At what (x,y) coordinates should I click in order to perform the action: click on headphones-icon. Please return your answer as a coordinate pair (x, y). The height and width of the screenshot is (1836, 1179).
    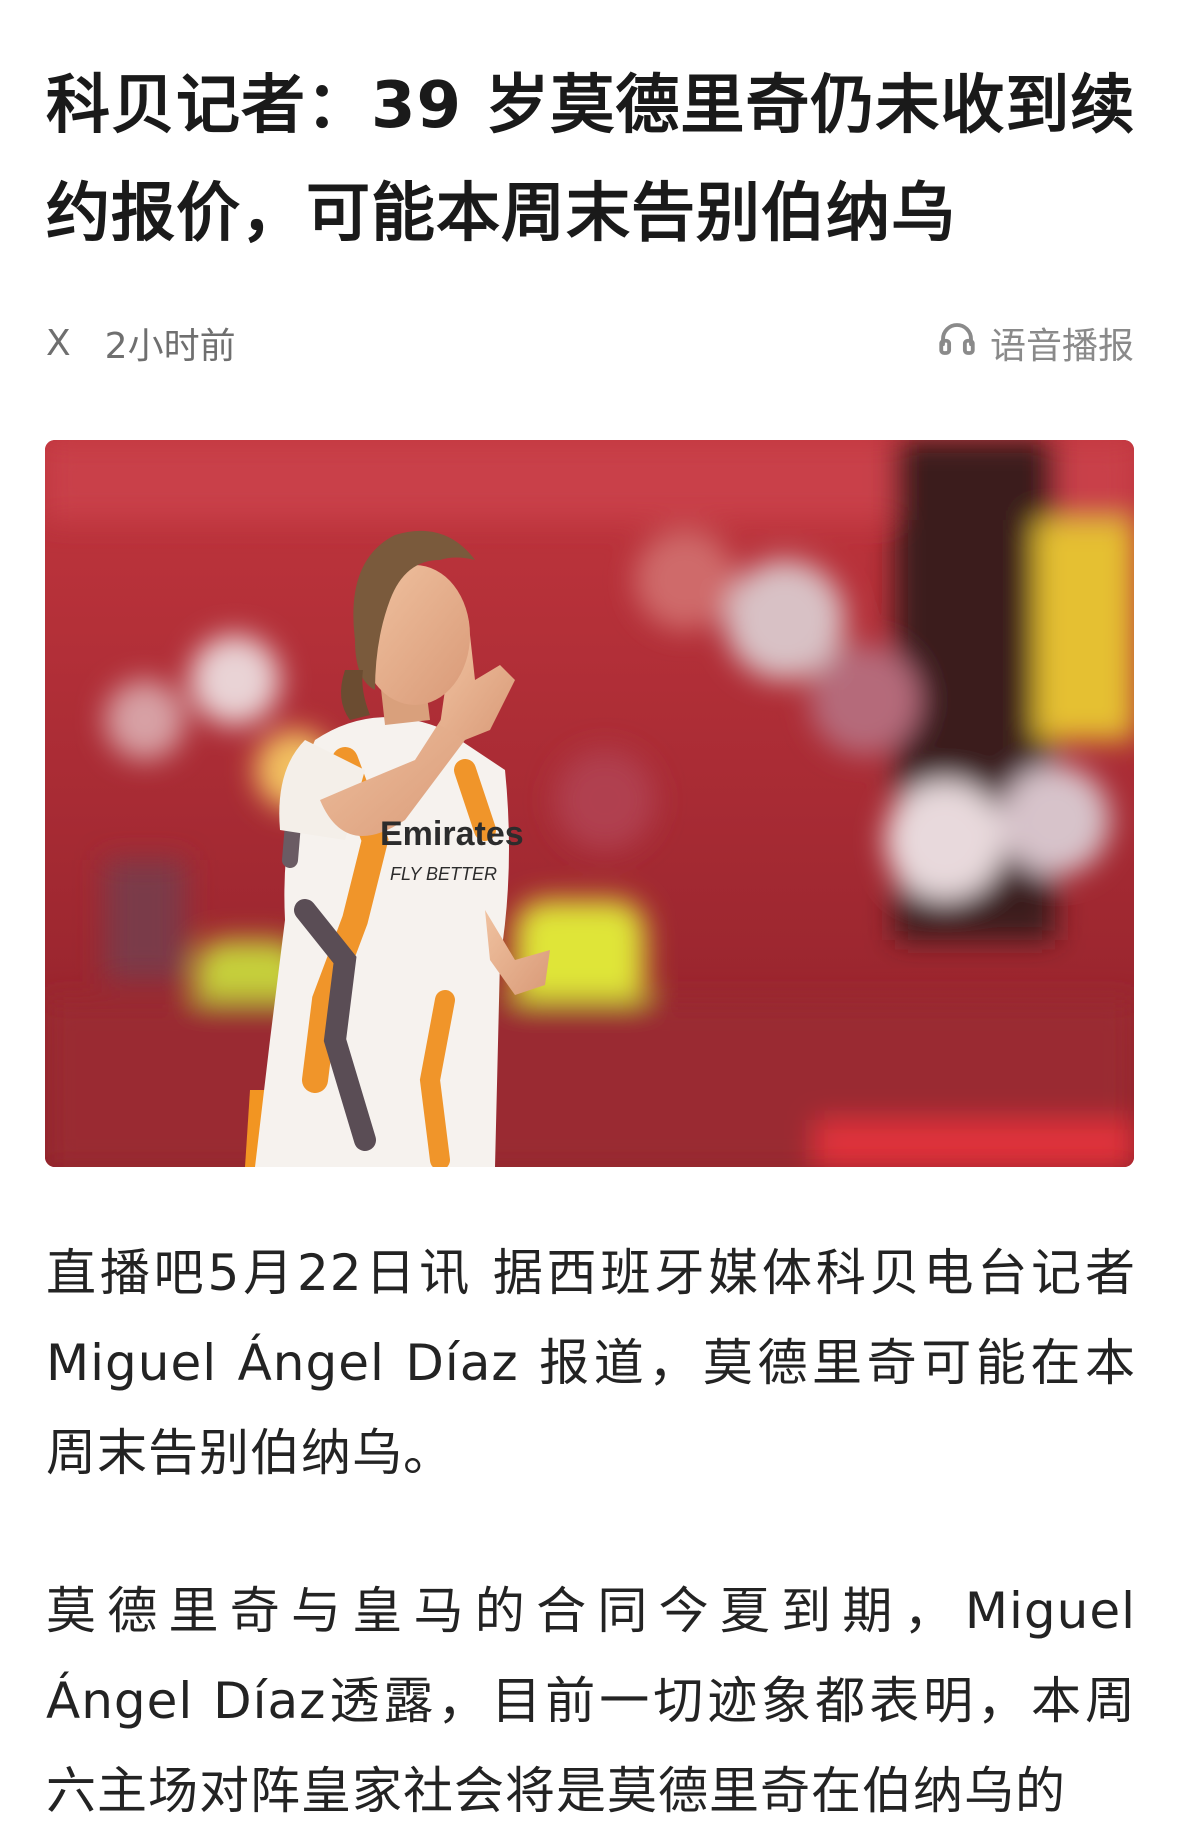
    Looking at the image, I should click on (963, 343).